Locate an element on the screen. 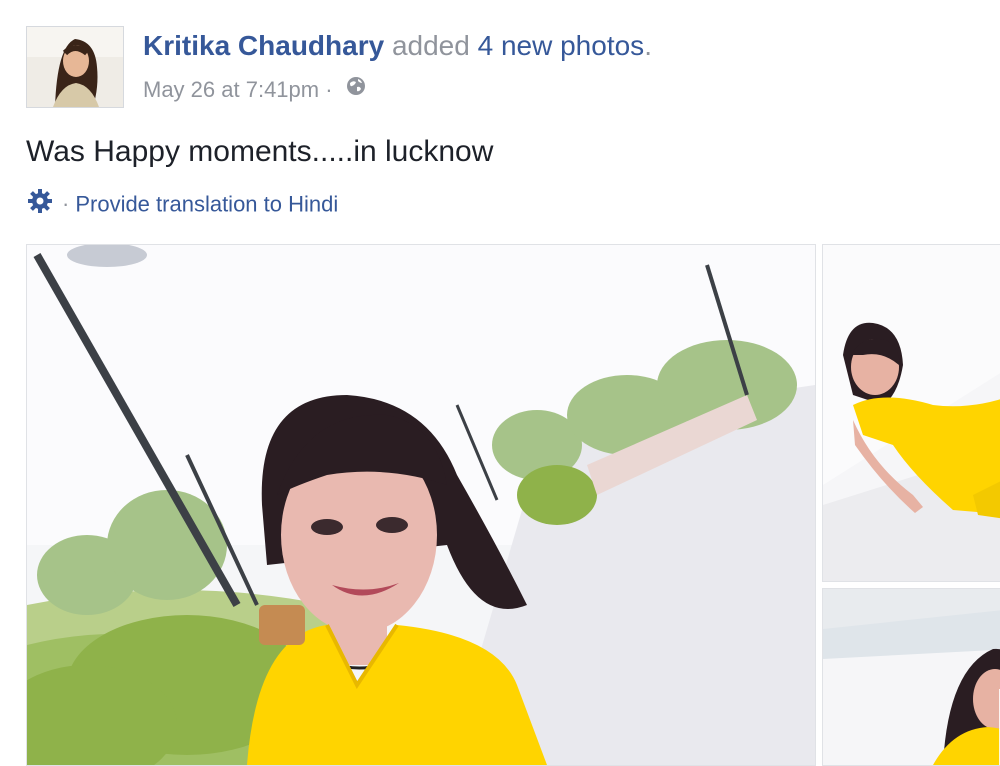 The width and height of the screenshot is (1000, 766). photo-3-image is located at coordinates (911, 677).